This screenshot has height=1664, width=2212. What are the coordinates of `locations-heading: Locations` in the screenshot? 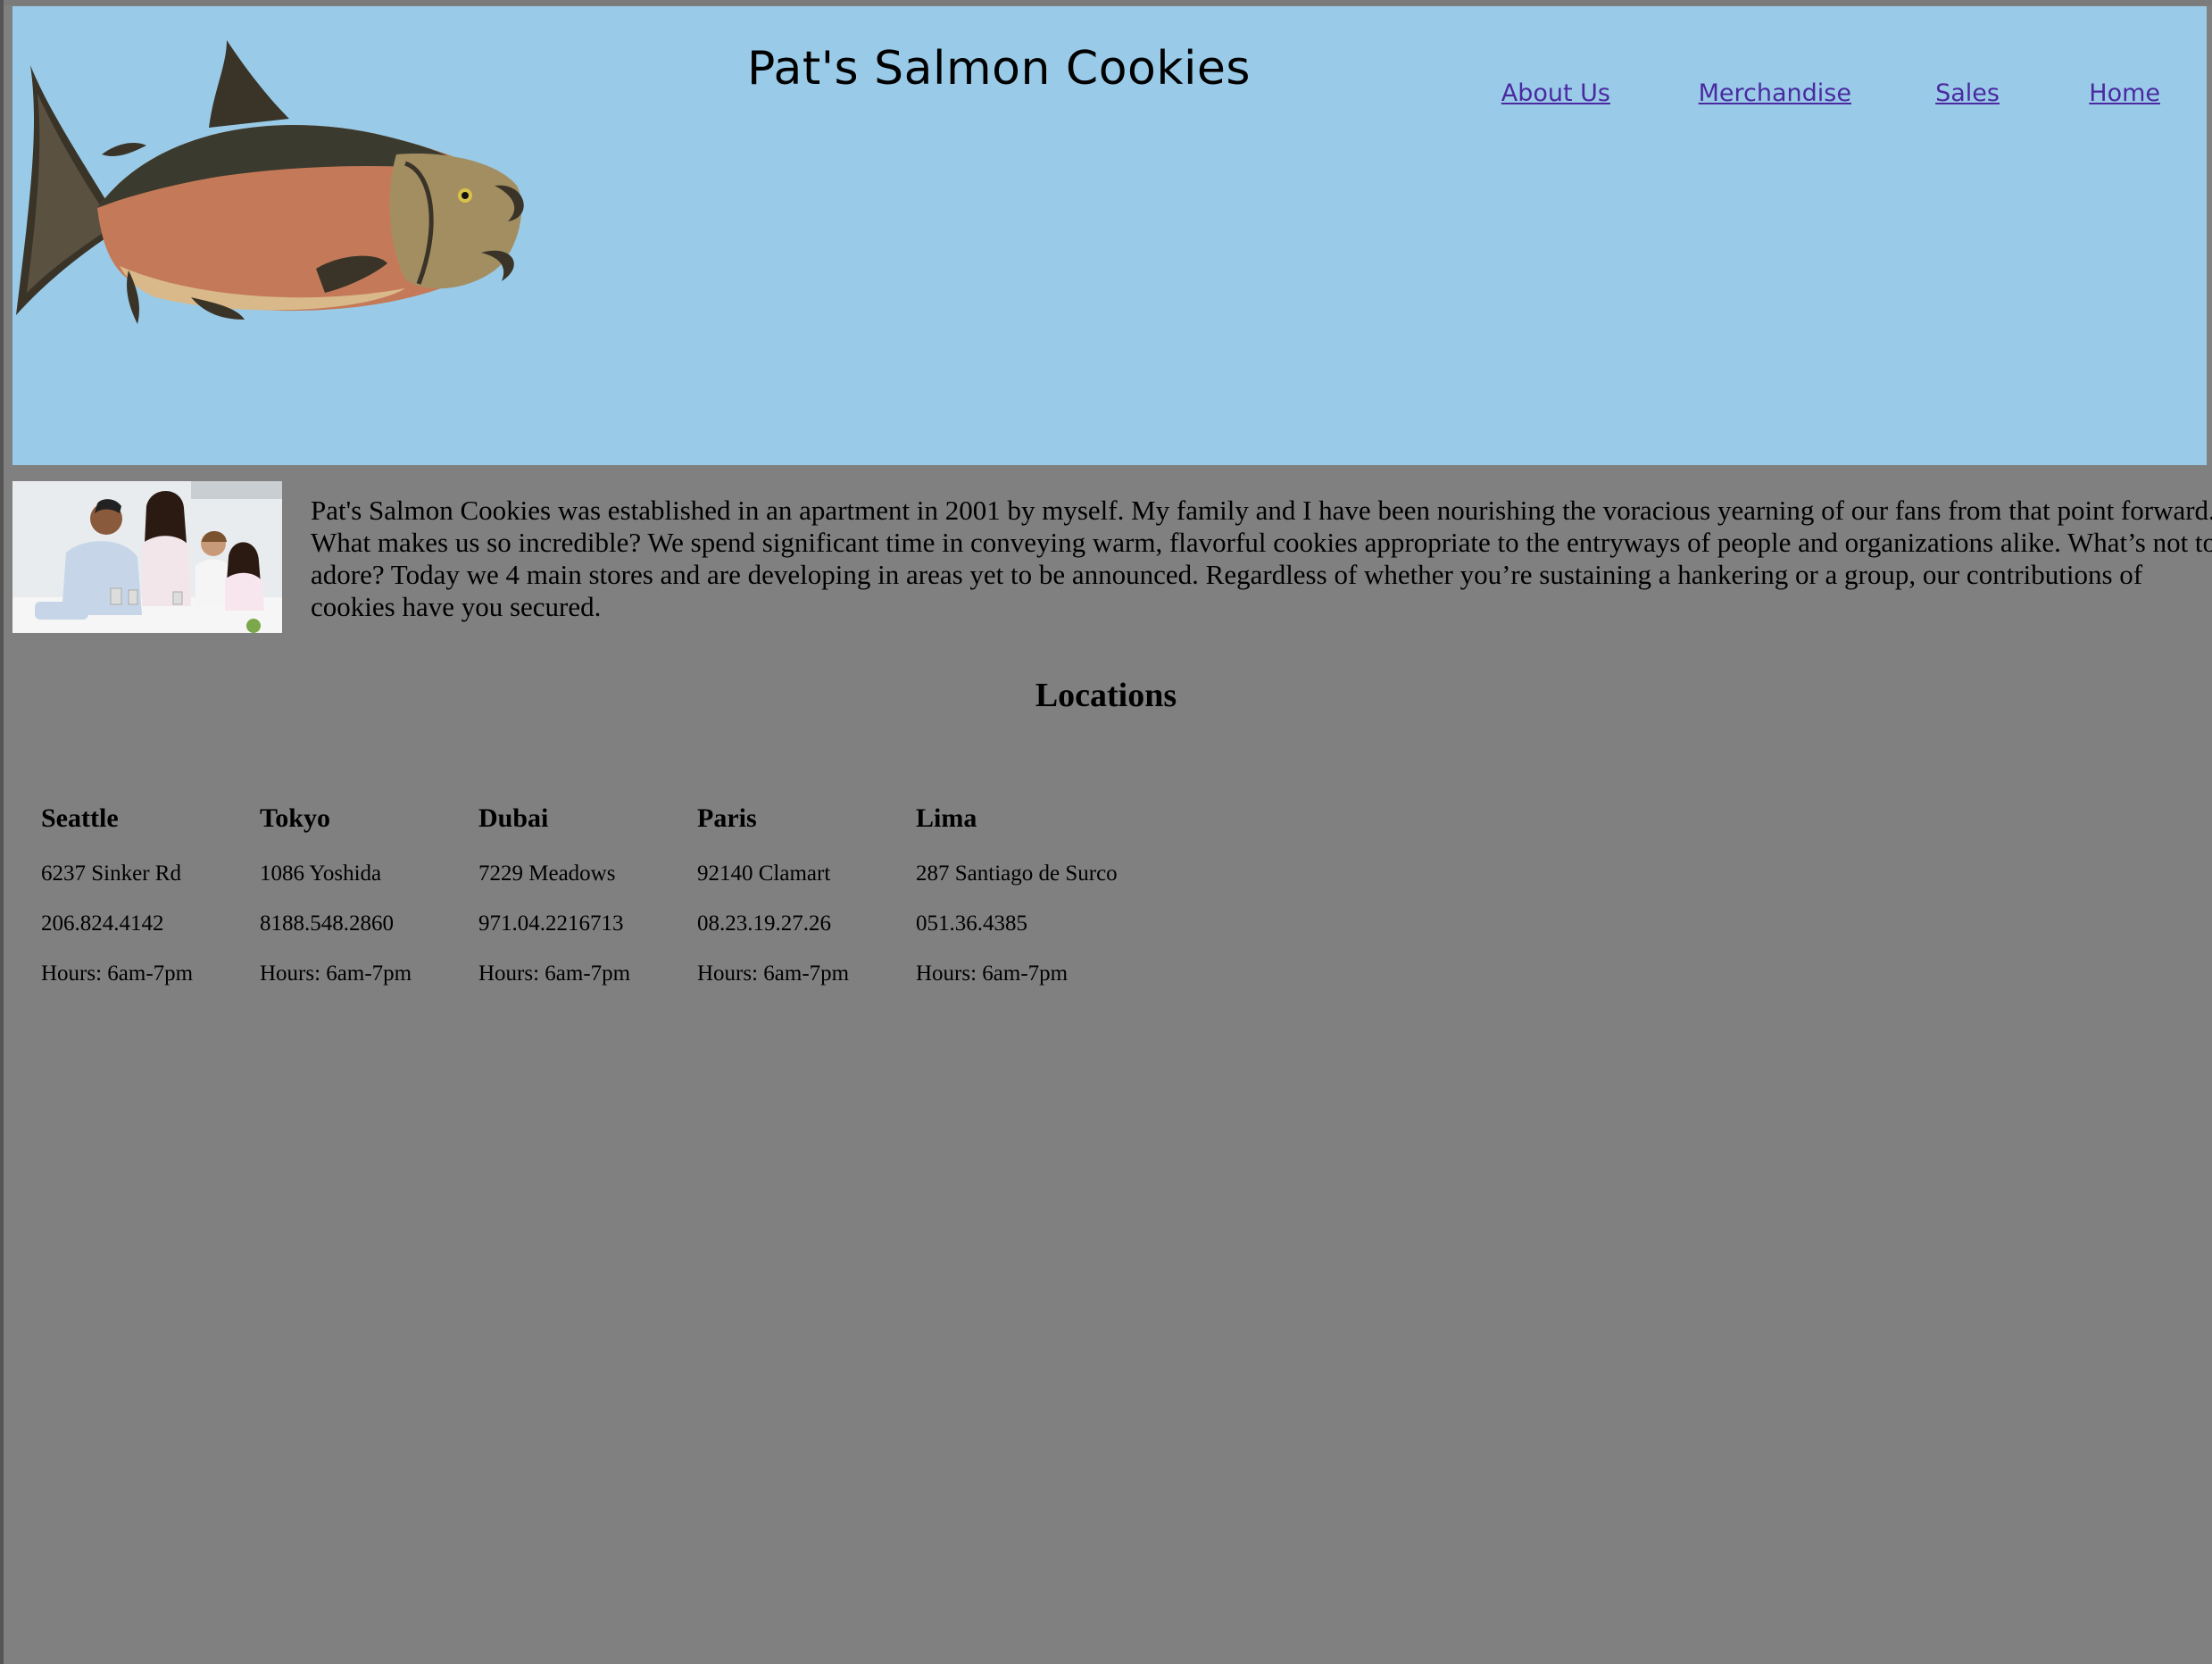 It's located at (1106, 695).